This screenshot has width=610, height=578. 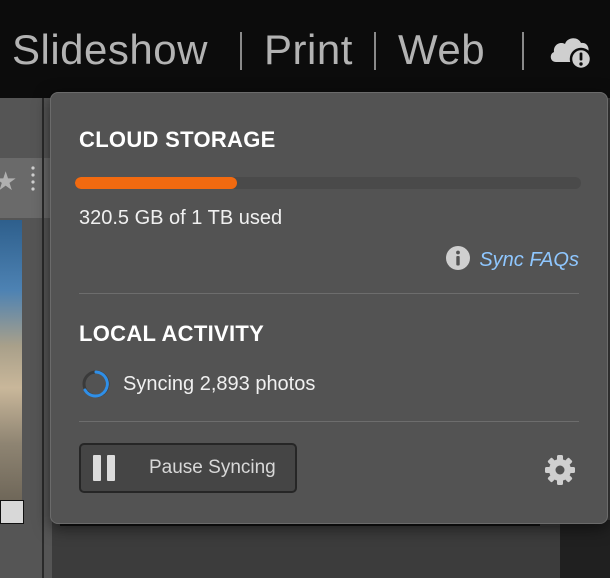 I want to click on pause-syncing-button: Pause Syncing, so click(x=188, y=468).